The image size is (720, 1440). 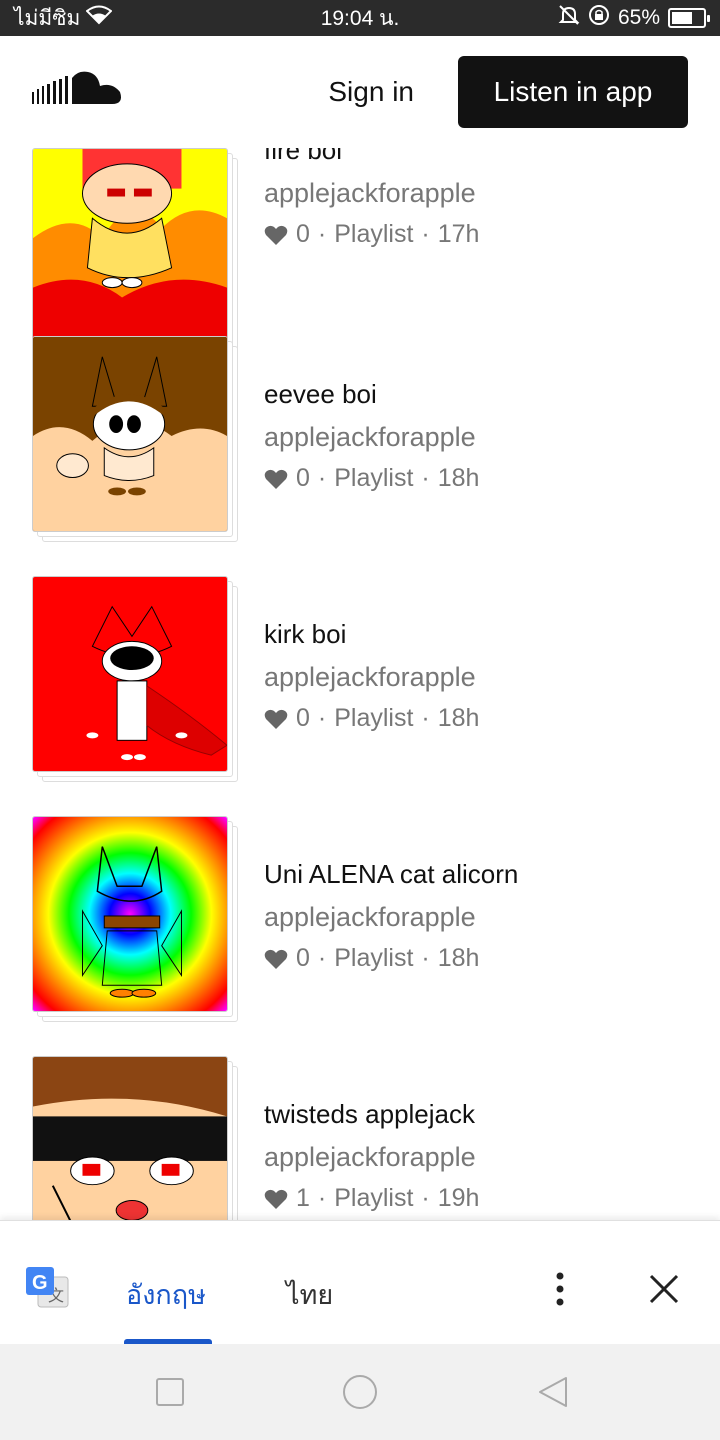 What do you see at coordinates (47, 18) in the screenshot?
I see `carrier-label: ไม่มีซิม` at bounding box center [47, 18].